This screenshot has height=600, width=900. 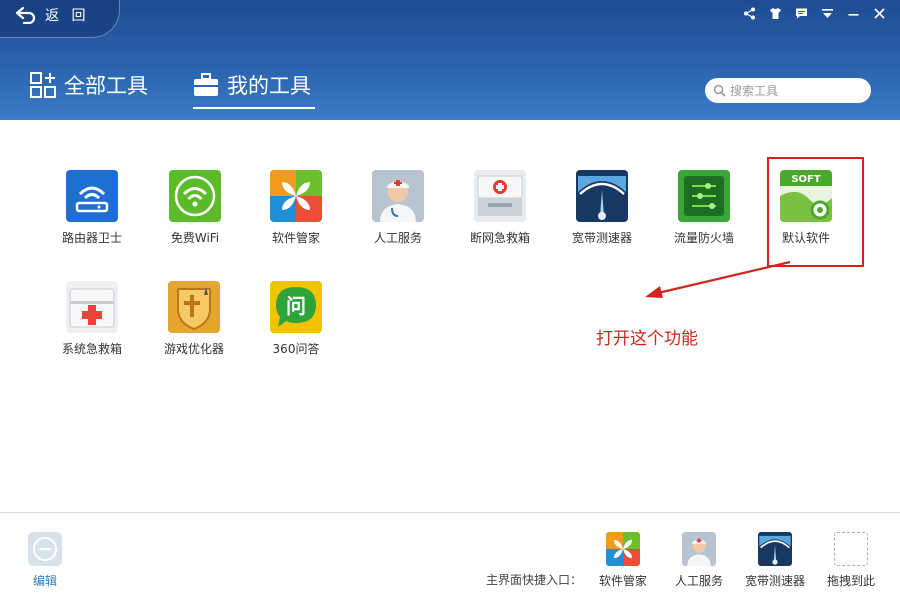 What do you see at coordinates (91, 238) in the screenshot?
I see `tool-label: 路由器卫士` at bounding box center [91, 238].